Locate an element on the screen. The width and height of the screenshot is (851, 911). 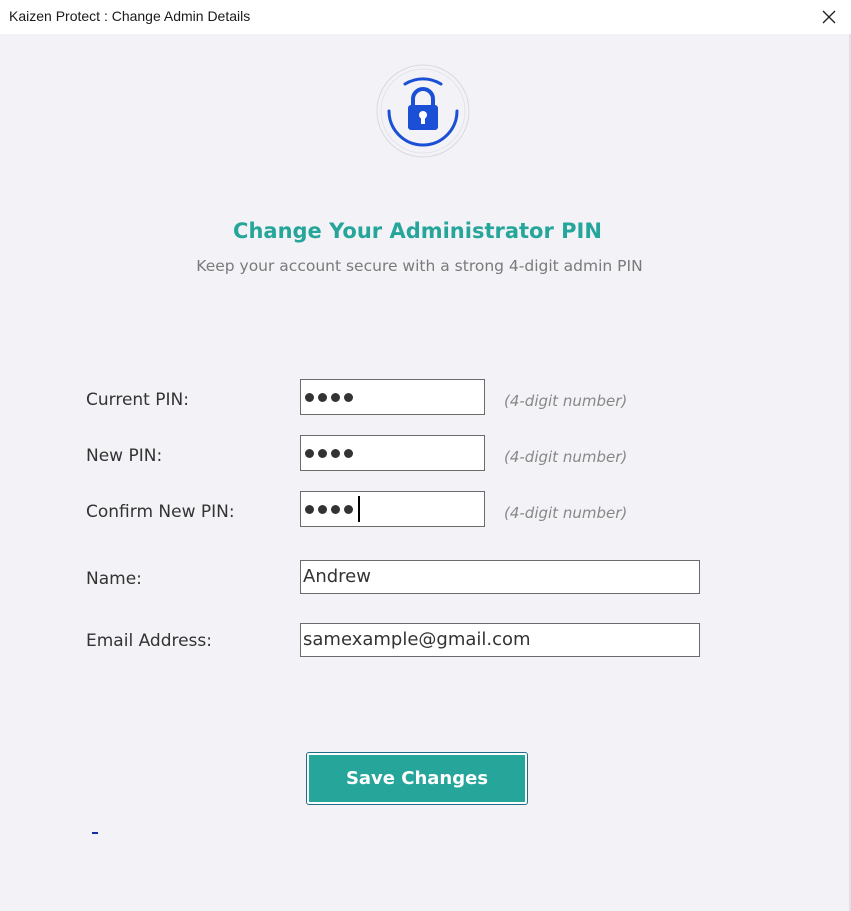
close-button is located at coordinates (829, 17).